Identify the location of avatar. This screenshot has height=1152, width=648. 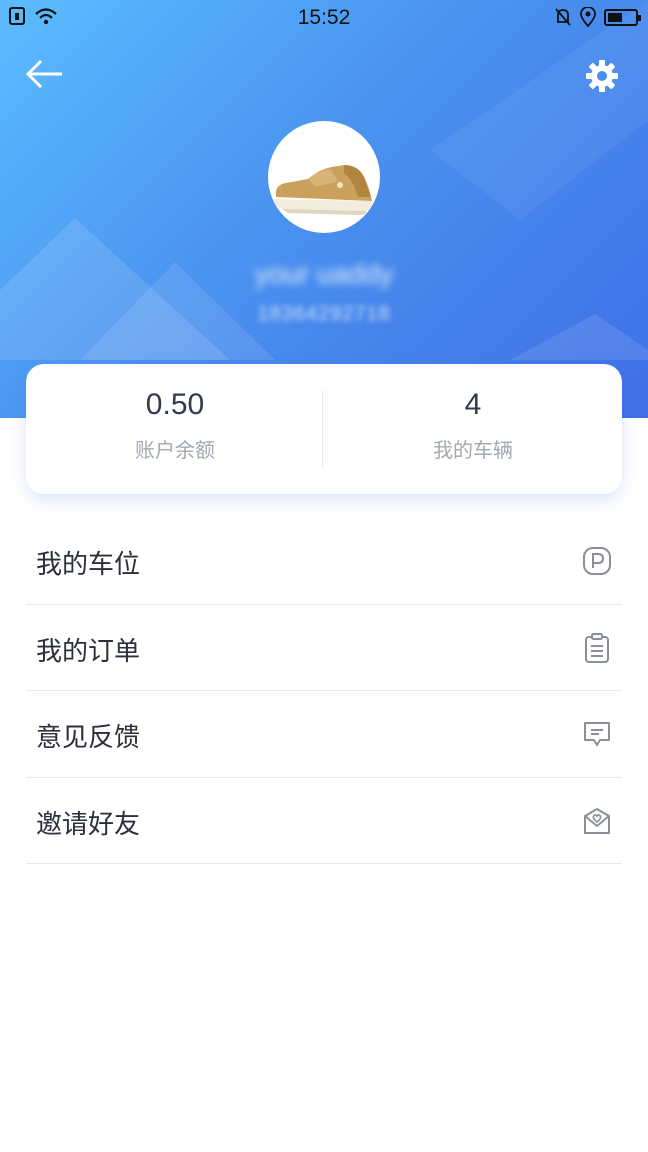
(324, 177).